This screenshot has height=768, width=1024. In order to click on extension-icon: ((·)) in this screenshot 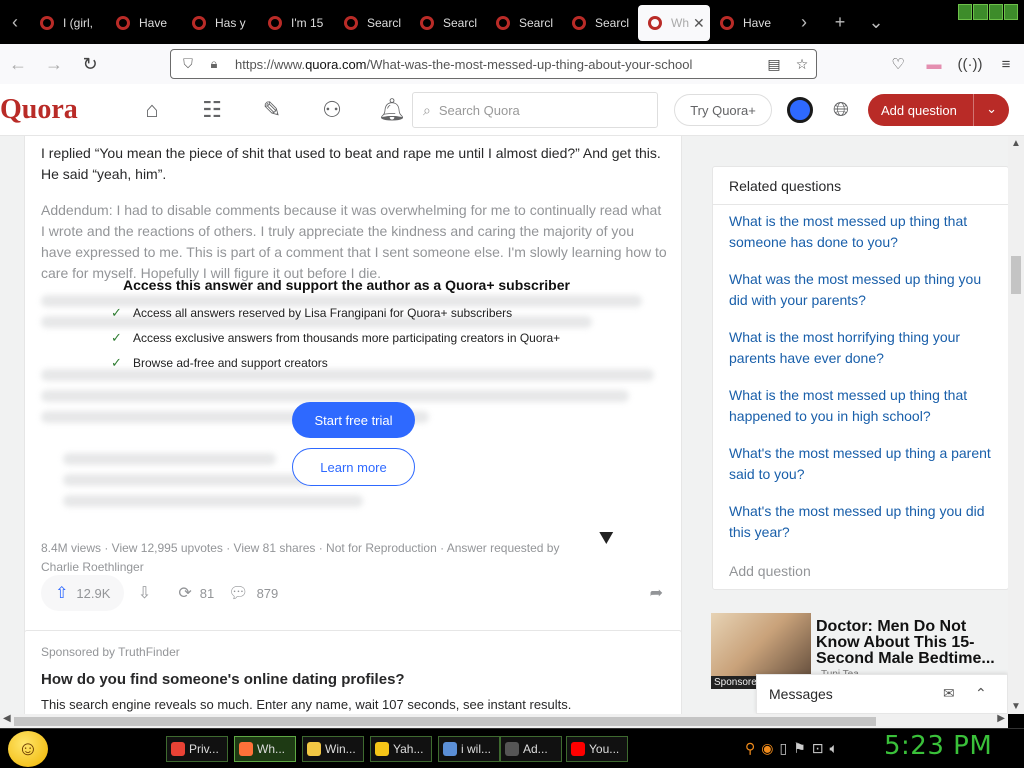, I will do `click(970, 64)`.